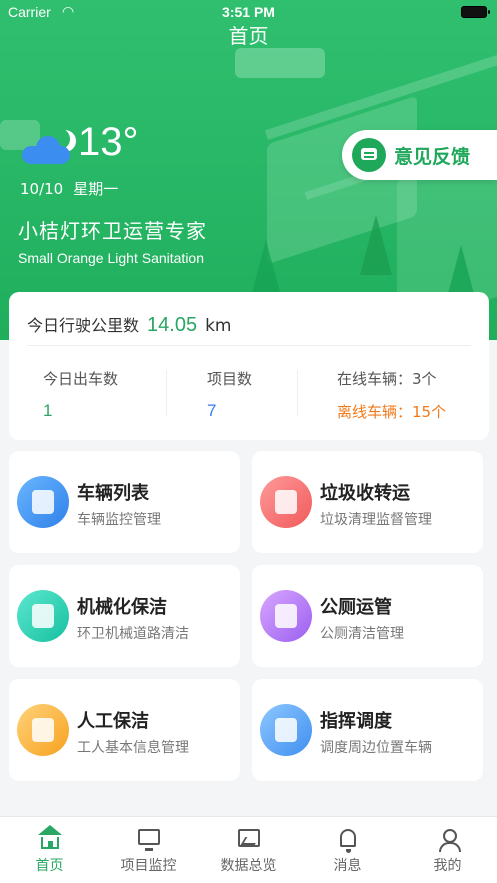 This screenshot has height=883, width=497. I want to click on monitor-icon, so click(149, 840).